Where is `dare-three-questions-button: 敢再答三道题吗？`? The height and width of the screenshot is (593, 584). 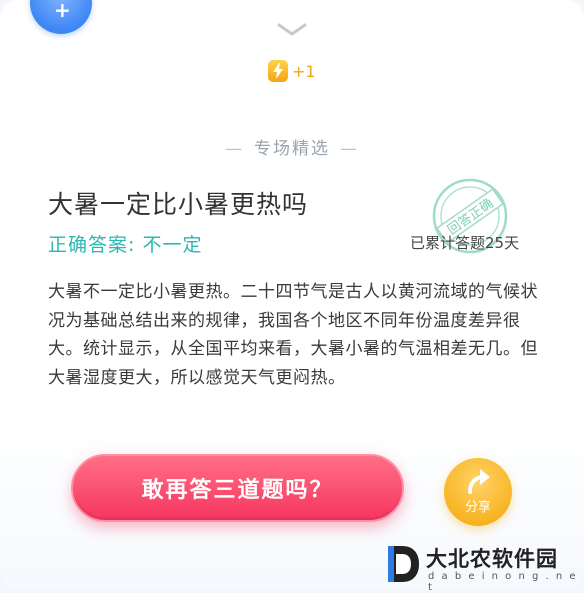
dare-three-questions-button: 敢再答三道题吗？ is located at coordinates (237, 488).